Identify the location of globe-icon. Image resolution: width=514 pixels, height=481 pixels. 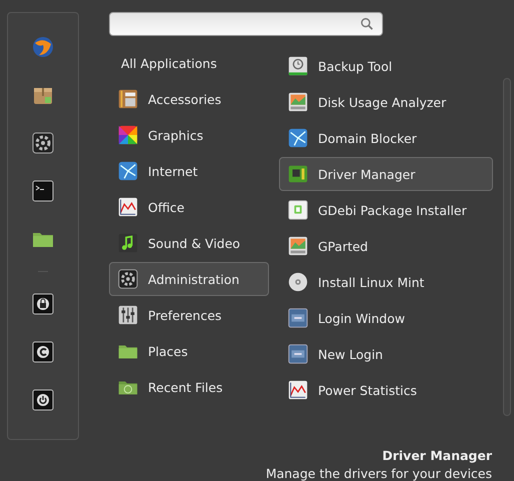
(43, 47).